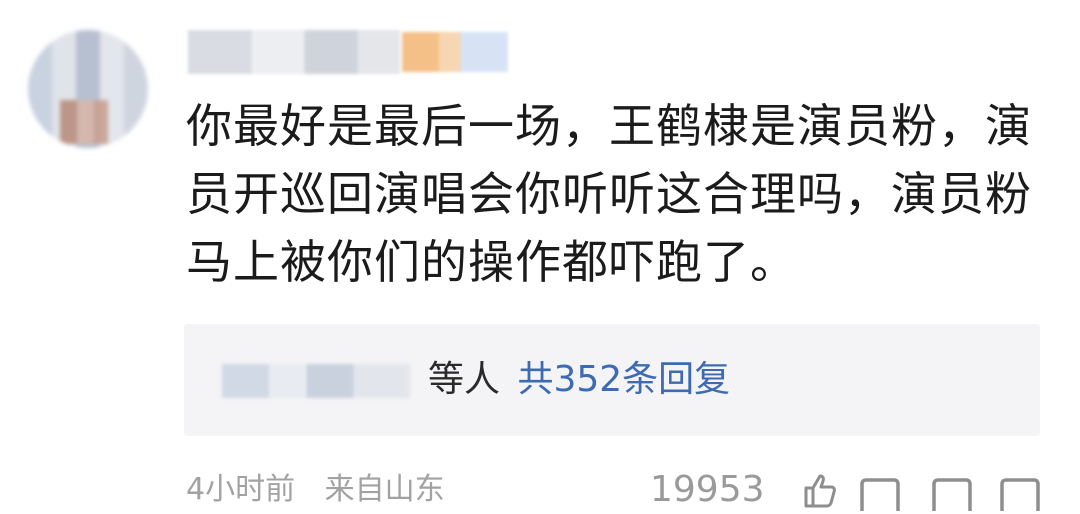 The image size is (1080, 514). What do you see at coordinates (707, 489) in the screenshot?
I see `like-count: 19953` at bounding box center [707, 489].